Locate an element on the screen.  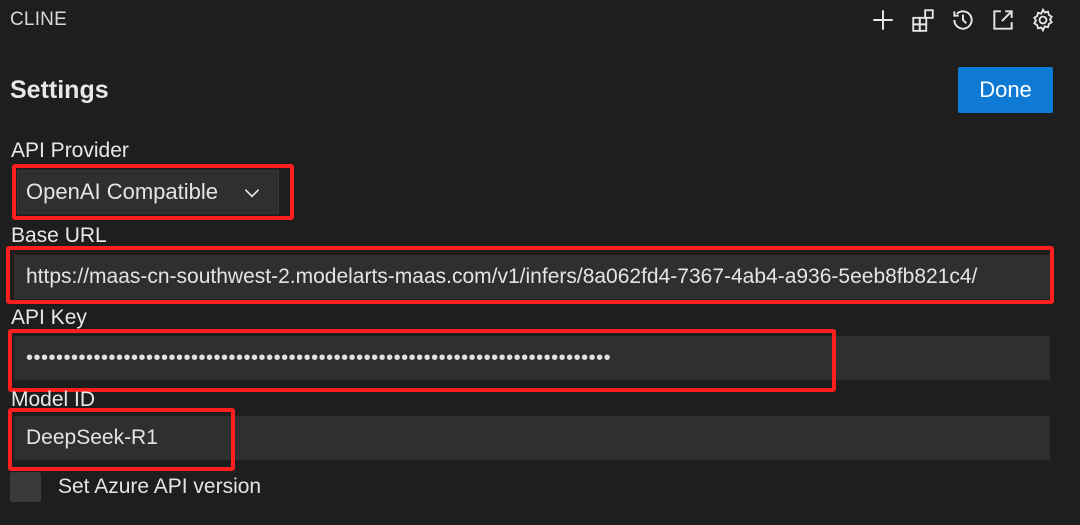
azure-api-version-label: Set Azure API version is located at coordinates (159, 487).